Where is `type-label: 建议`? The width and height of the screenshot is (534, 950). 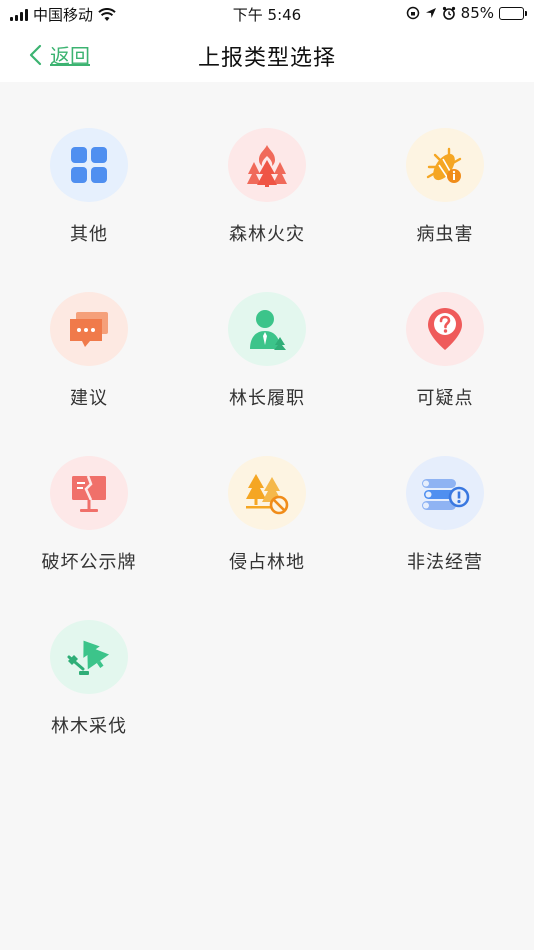 type-label: 建议 is located at coordinates (89, 398).